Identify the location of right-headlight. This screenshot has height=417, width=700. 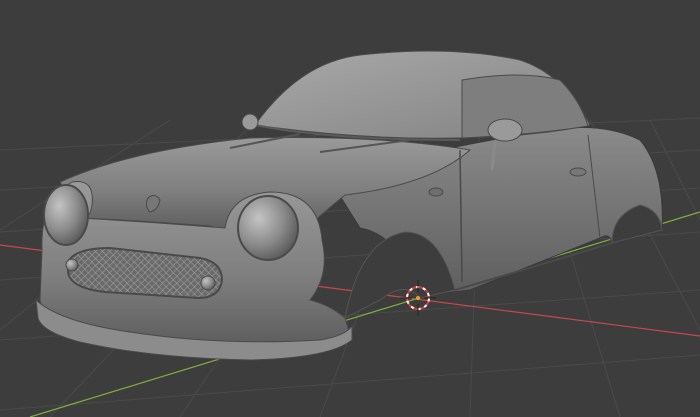
(268, 228).